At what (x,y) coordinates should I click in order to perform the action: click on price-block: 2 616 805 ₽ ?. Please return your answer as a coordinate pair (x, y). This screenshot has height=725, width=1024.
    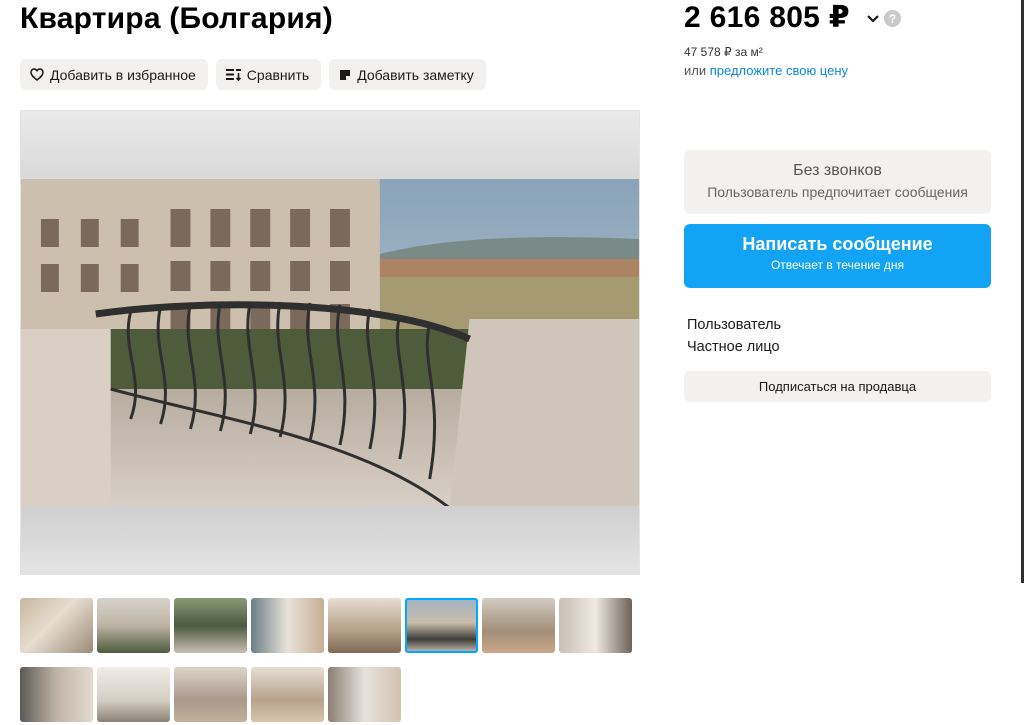
    Looking at the image, I should click on (792, 17).